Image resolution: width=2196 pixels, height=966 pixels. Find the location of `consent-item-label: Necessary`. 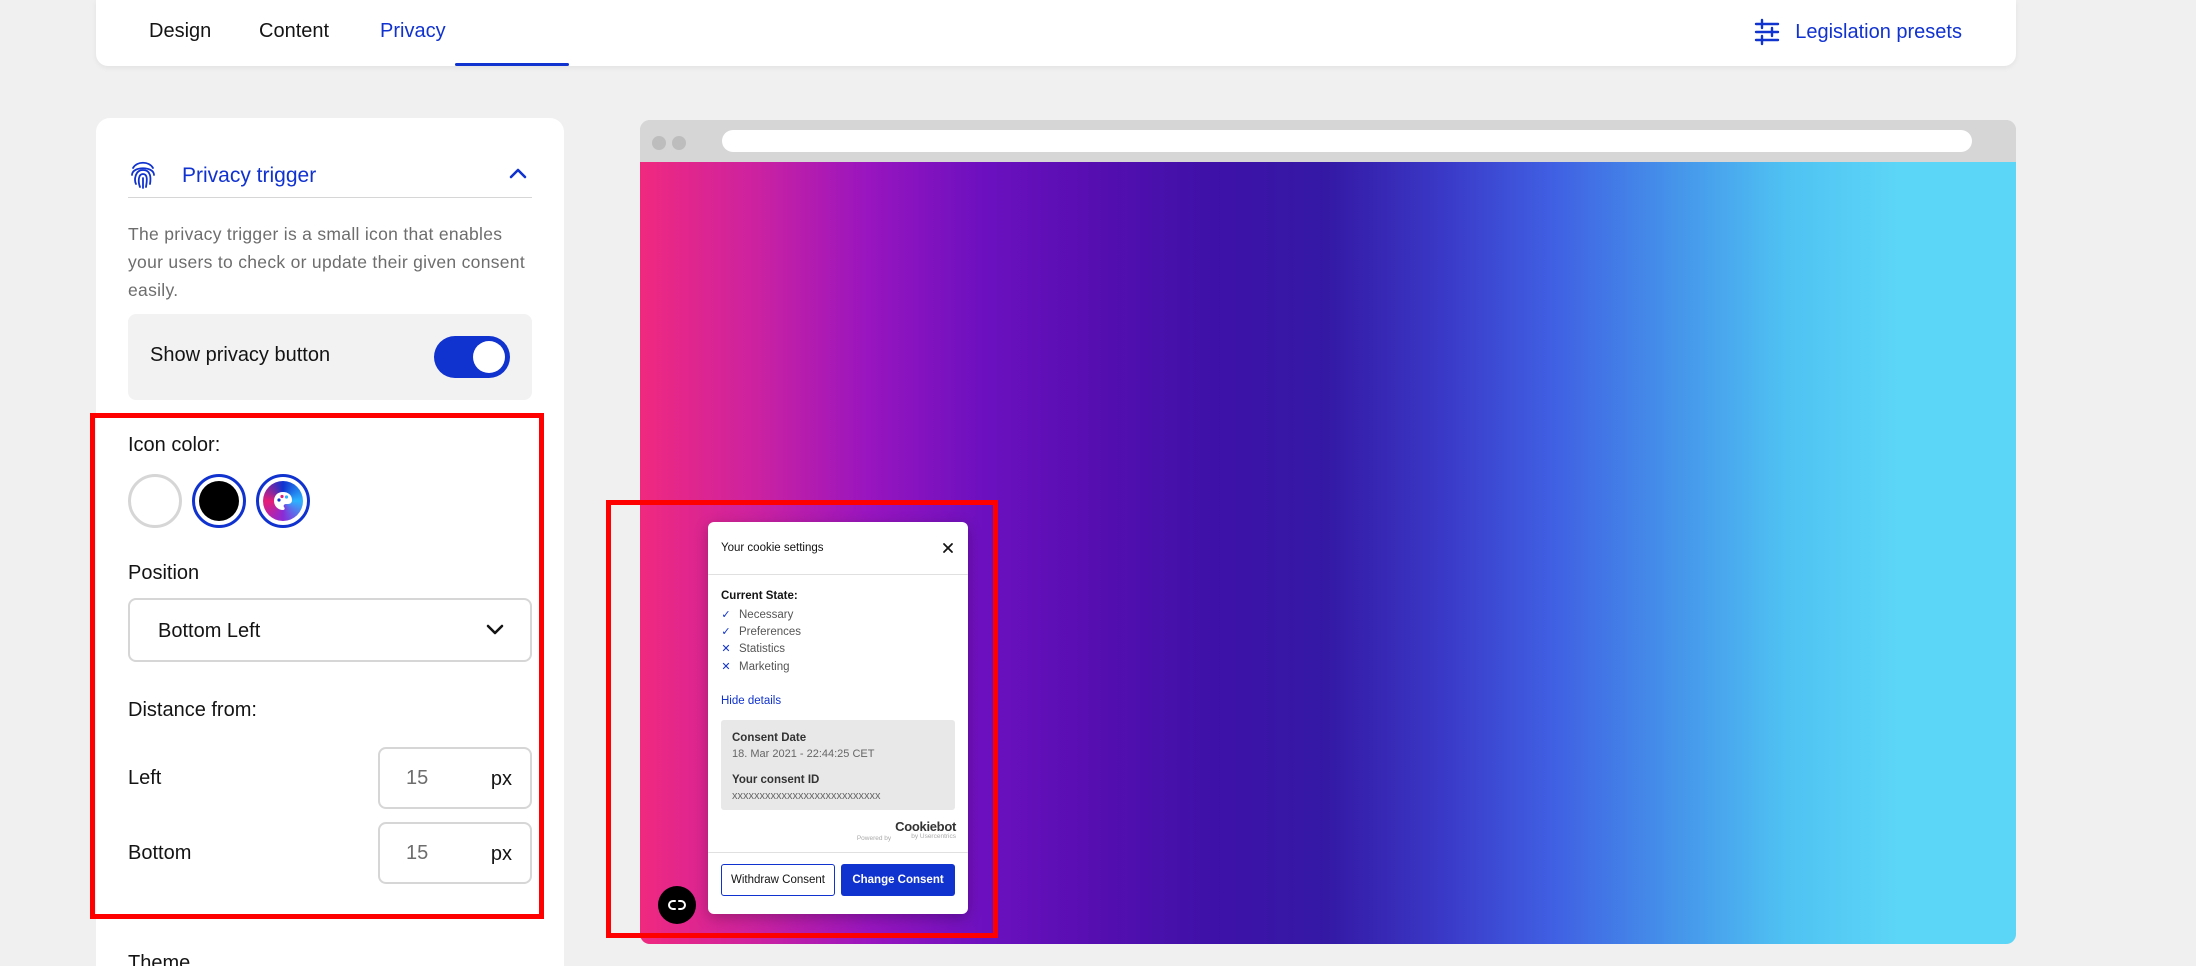

consent-item-label: Necessary is located at coordinates (766, 614).